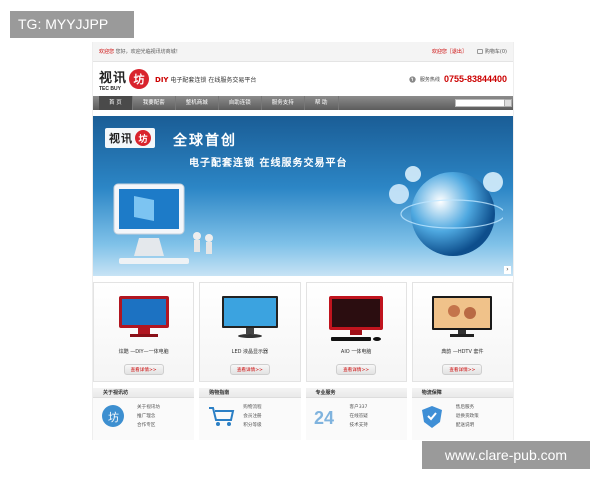 This screenshot has height=480, width=600. What do you see at coordinates (467, 407) in the screenshot?
I see `info-link: 售后服务` at bounding box center [467, 407].